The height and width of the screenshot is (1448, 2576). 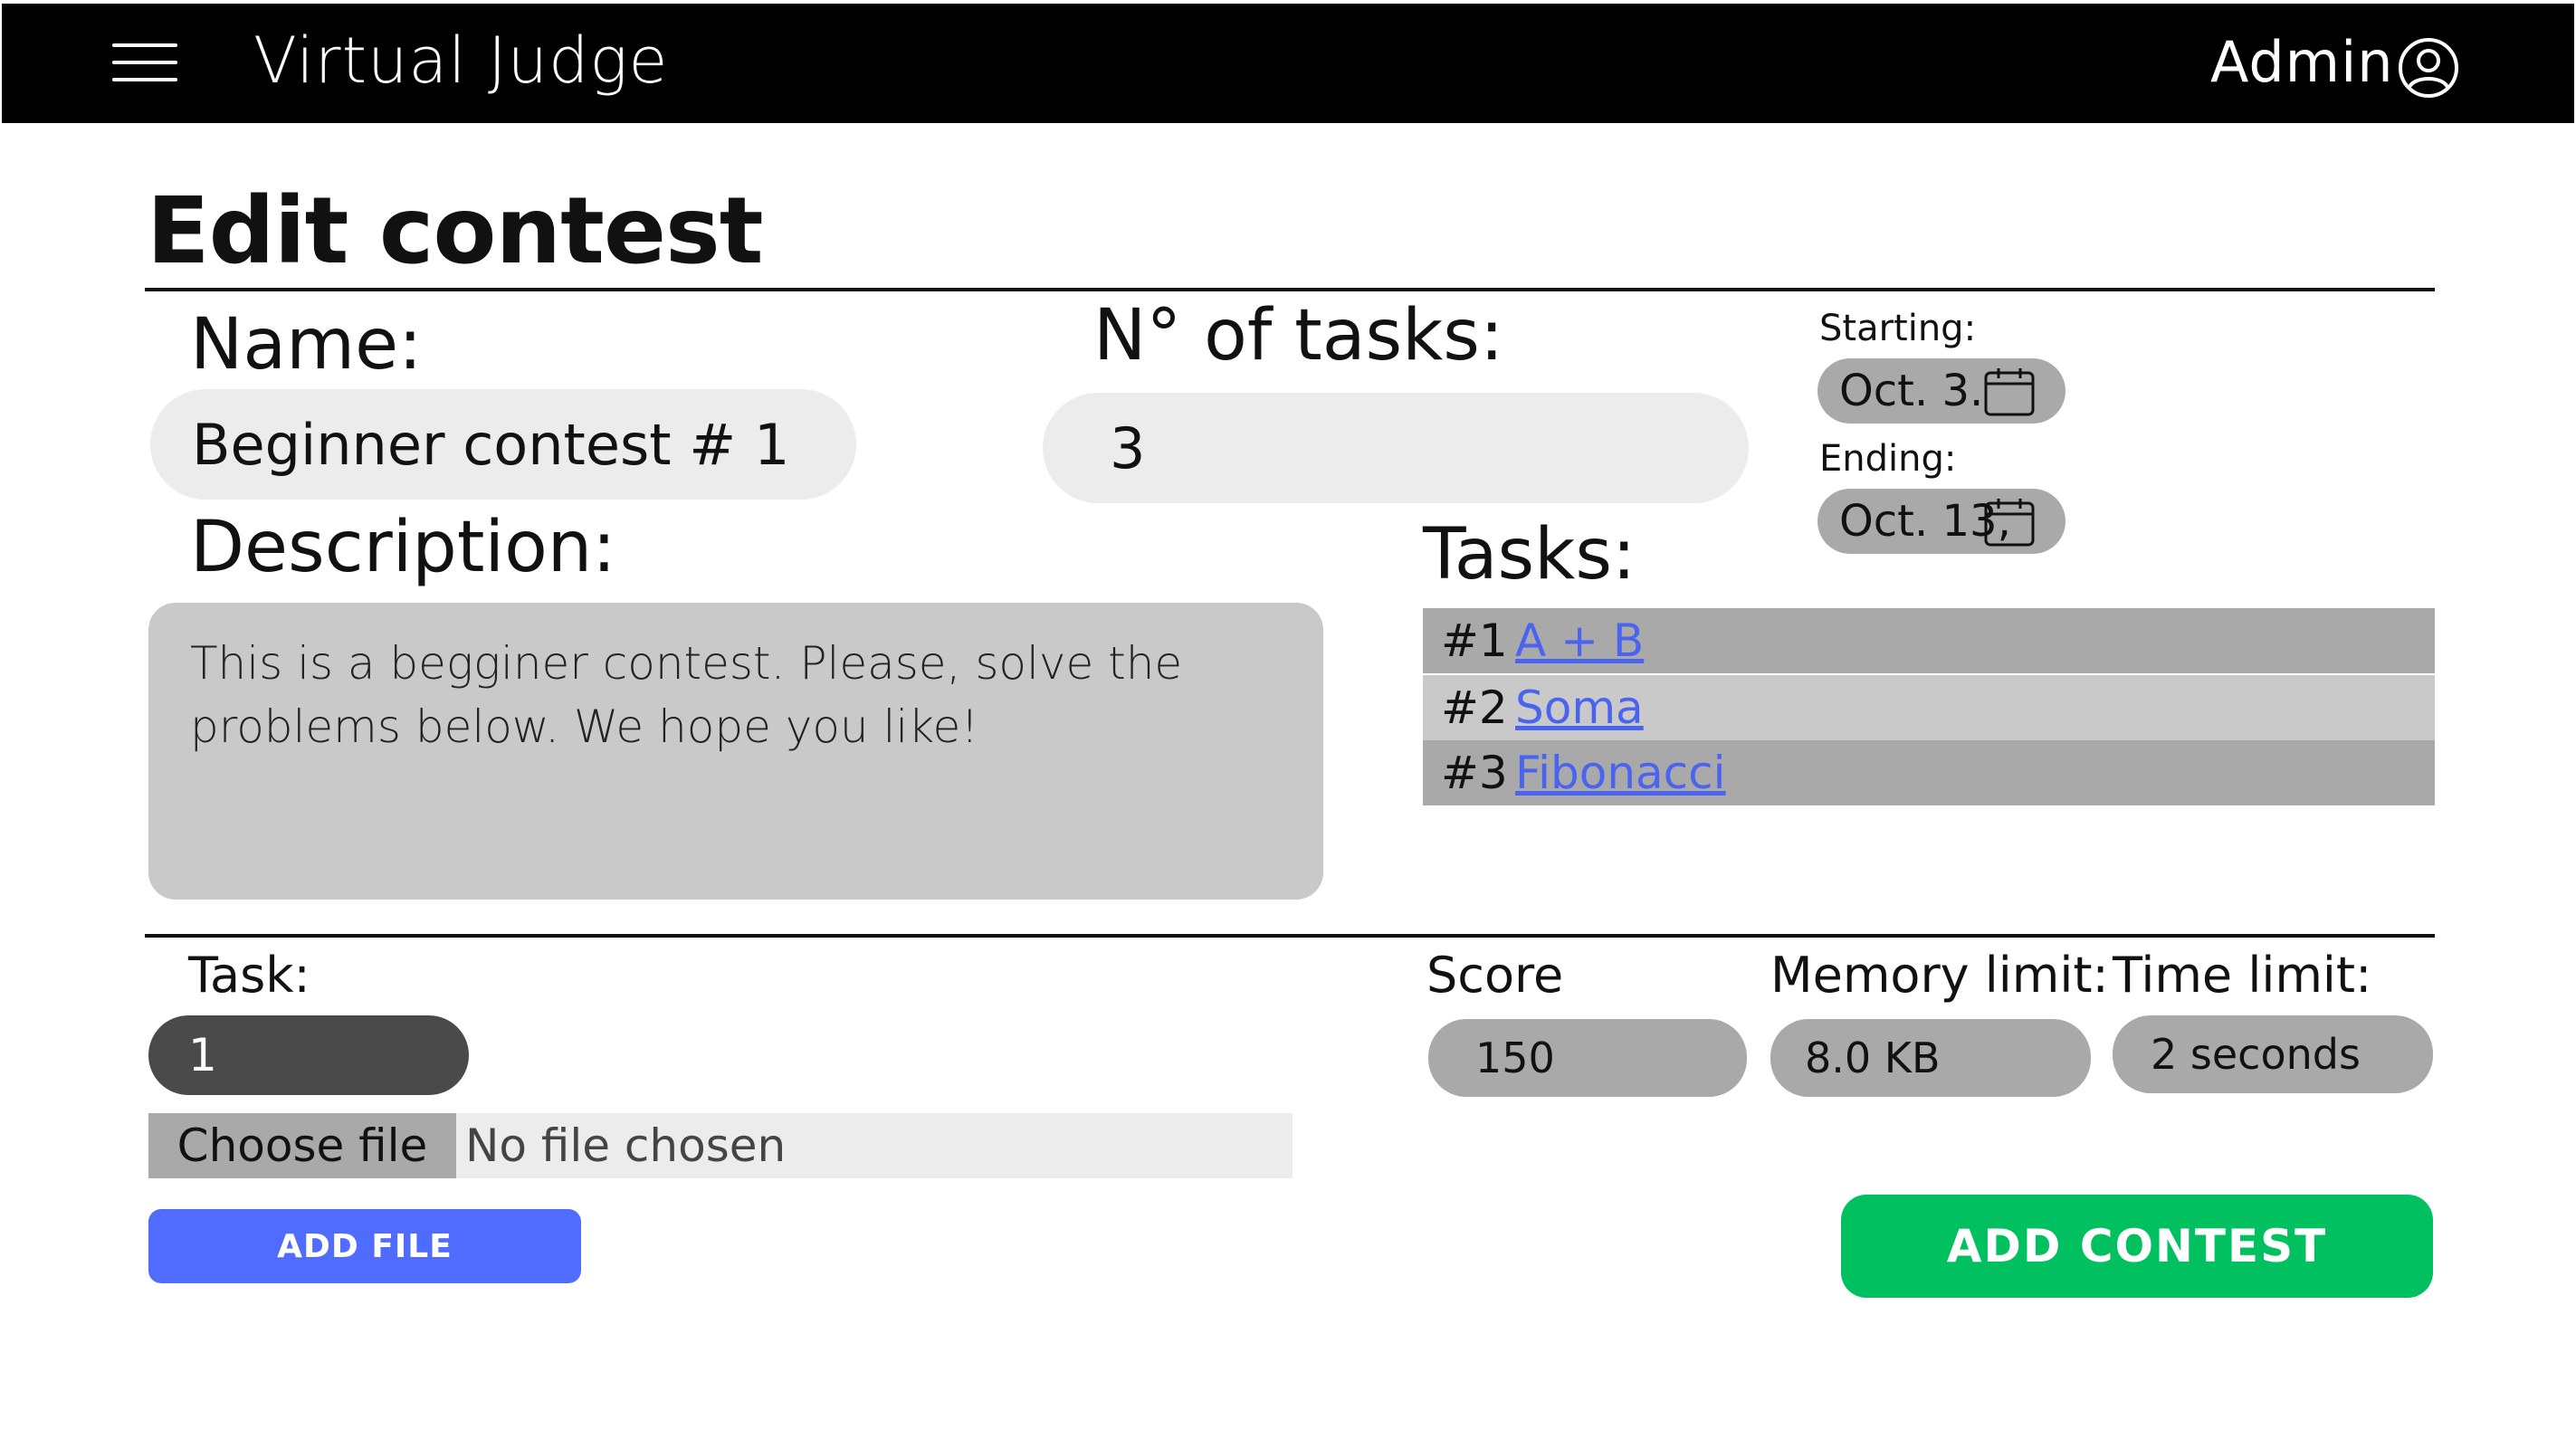 What do you see at coordinates (1587, 1058) in the screenshot?
I see `score-input: 150` at bounding box center [1587, 1058].